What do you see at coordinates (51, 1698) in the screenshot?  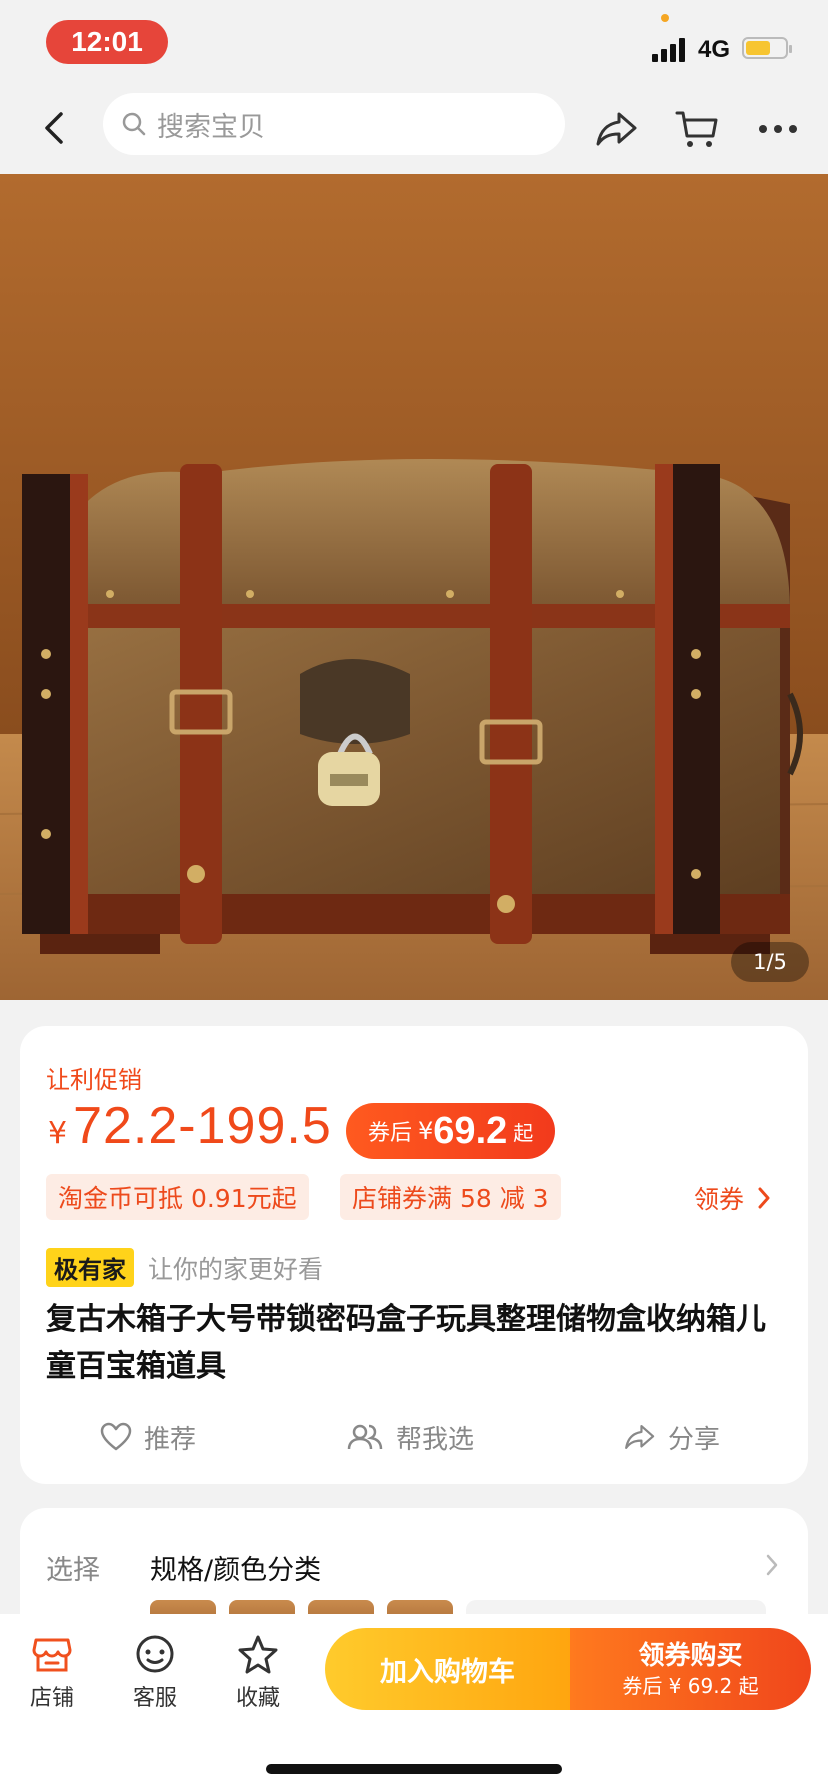 I see `store-tab-label: 店铺` at bounding box center [51, 1698].